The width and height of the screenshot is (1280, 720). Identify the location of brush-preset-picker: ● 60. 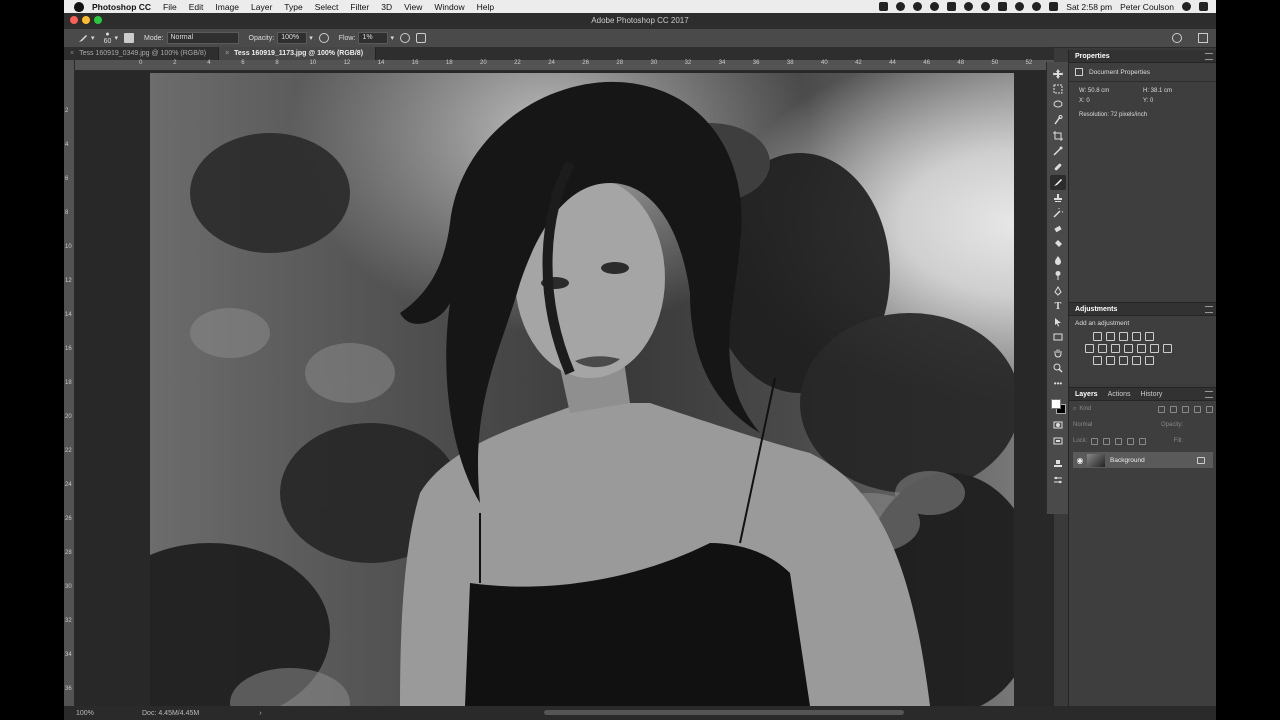
(108, 38).